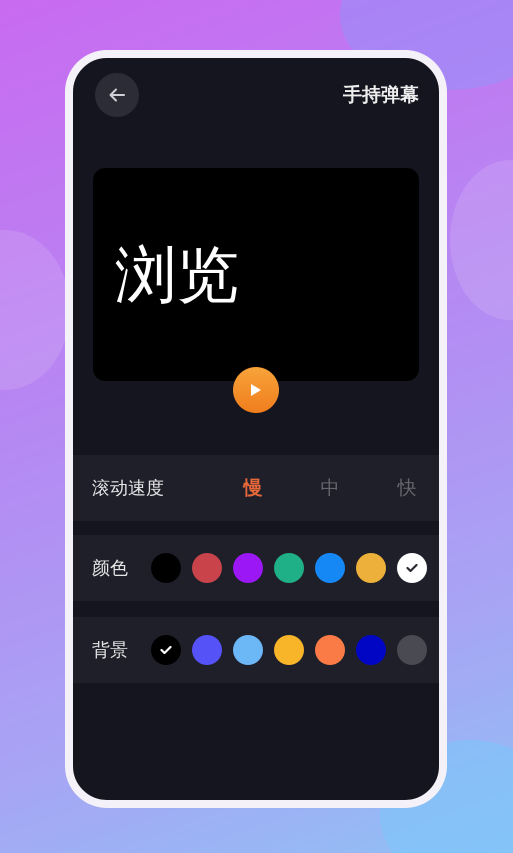  I want to click on back-arrow-icon, so click(117, 95).